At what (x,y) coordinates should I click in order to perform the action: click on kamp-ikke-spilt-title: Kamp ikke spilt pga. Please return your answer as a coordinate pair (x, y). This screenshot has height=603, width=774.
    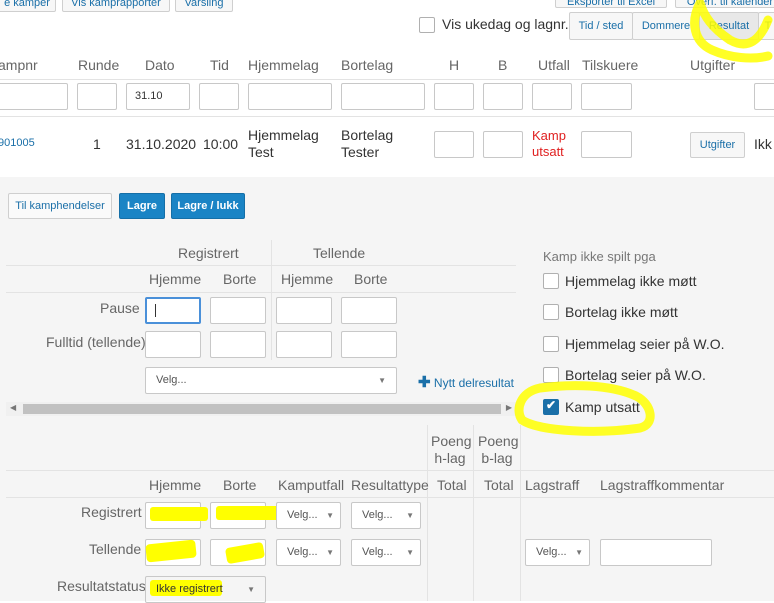
    Looking at the image, I should click on (599, 256).